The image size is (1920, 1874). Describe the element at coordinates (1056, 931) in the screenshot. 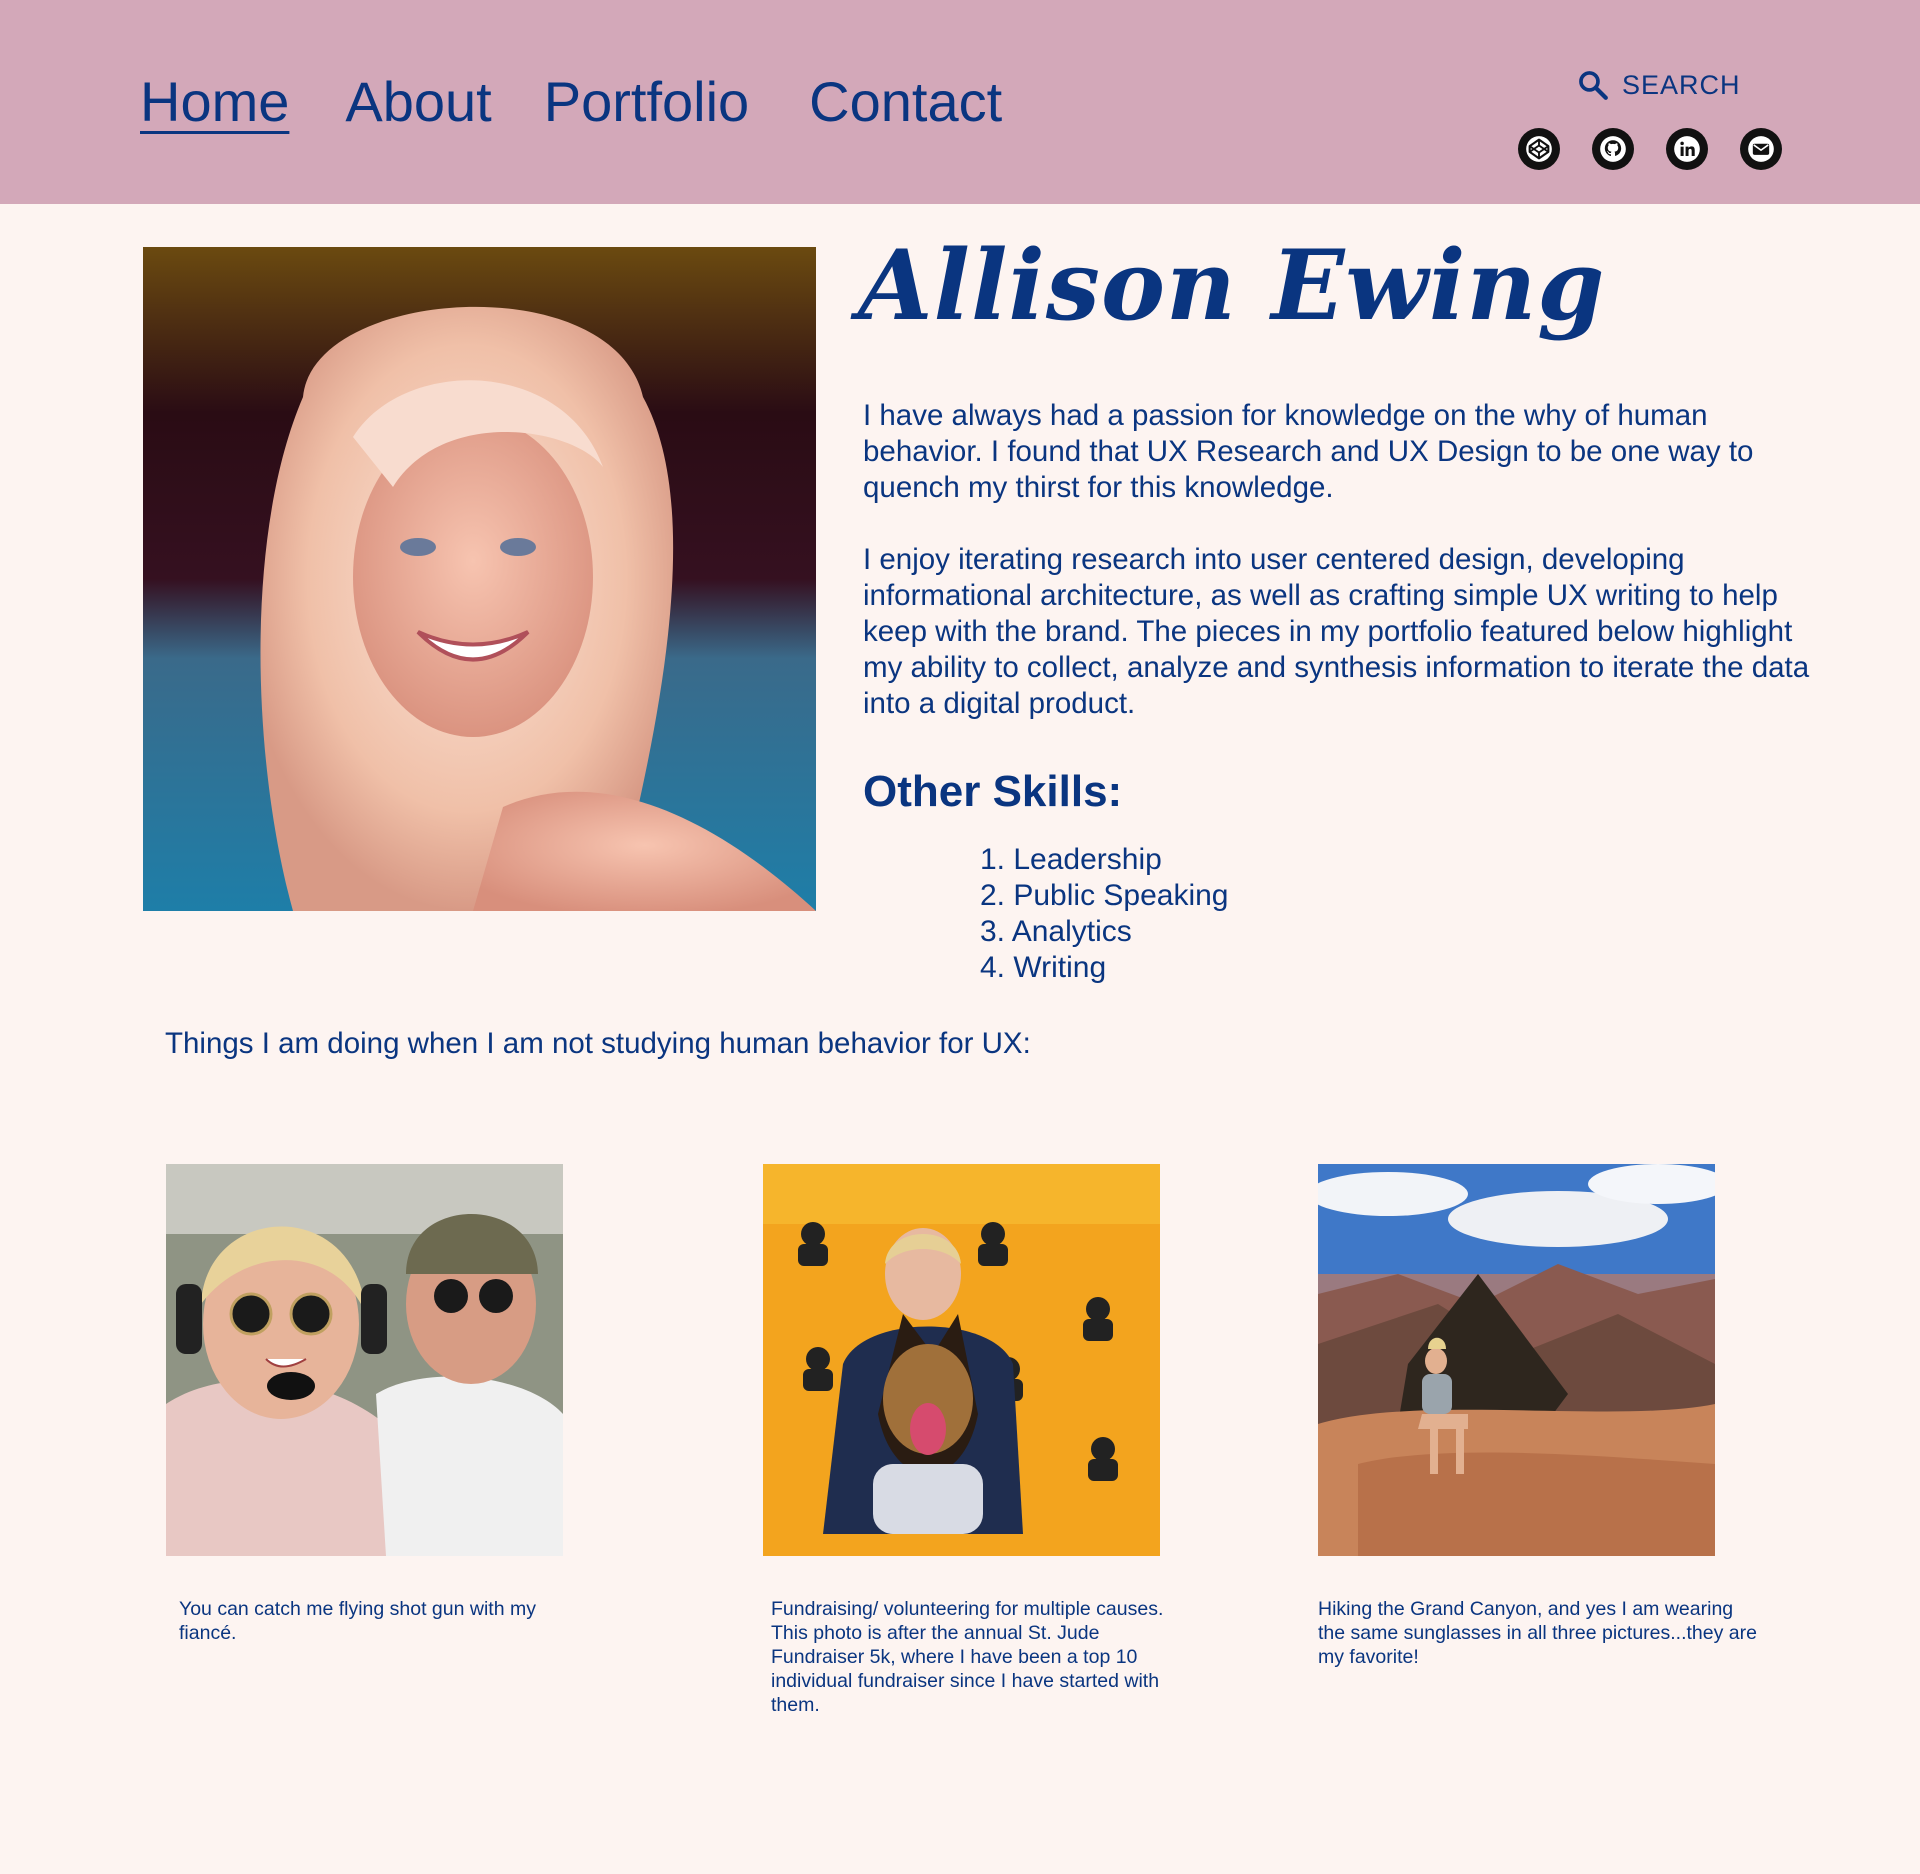

I see `skill-item: 3. Analytics` at that location.